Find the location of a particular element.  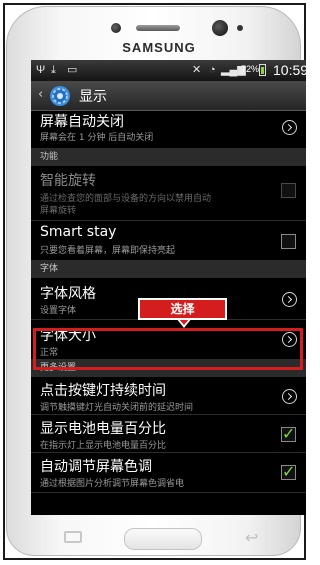

setting-title: Smart stay is located at coordinates (78, 232).